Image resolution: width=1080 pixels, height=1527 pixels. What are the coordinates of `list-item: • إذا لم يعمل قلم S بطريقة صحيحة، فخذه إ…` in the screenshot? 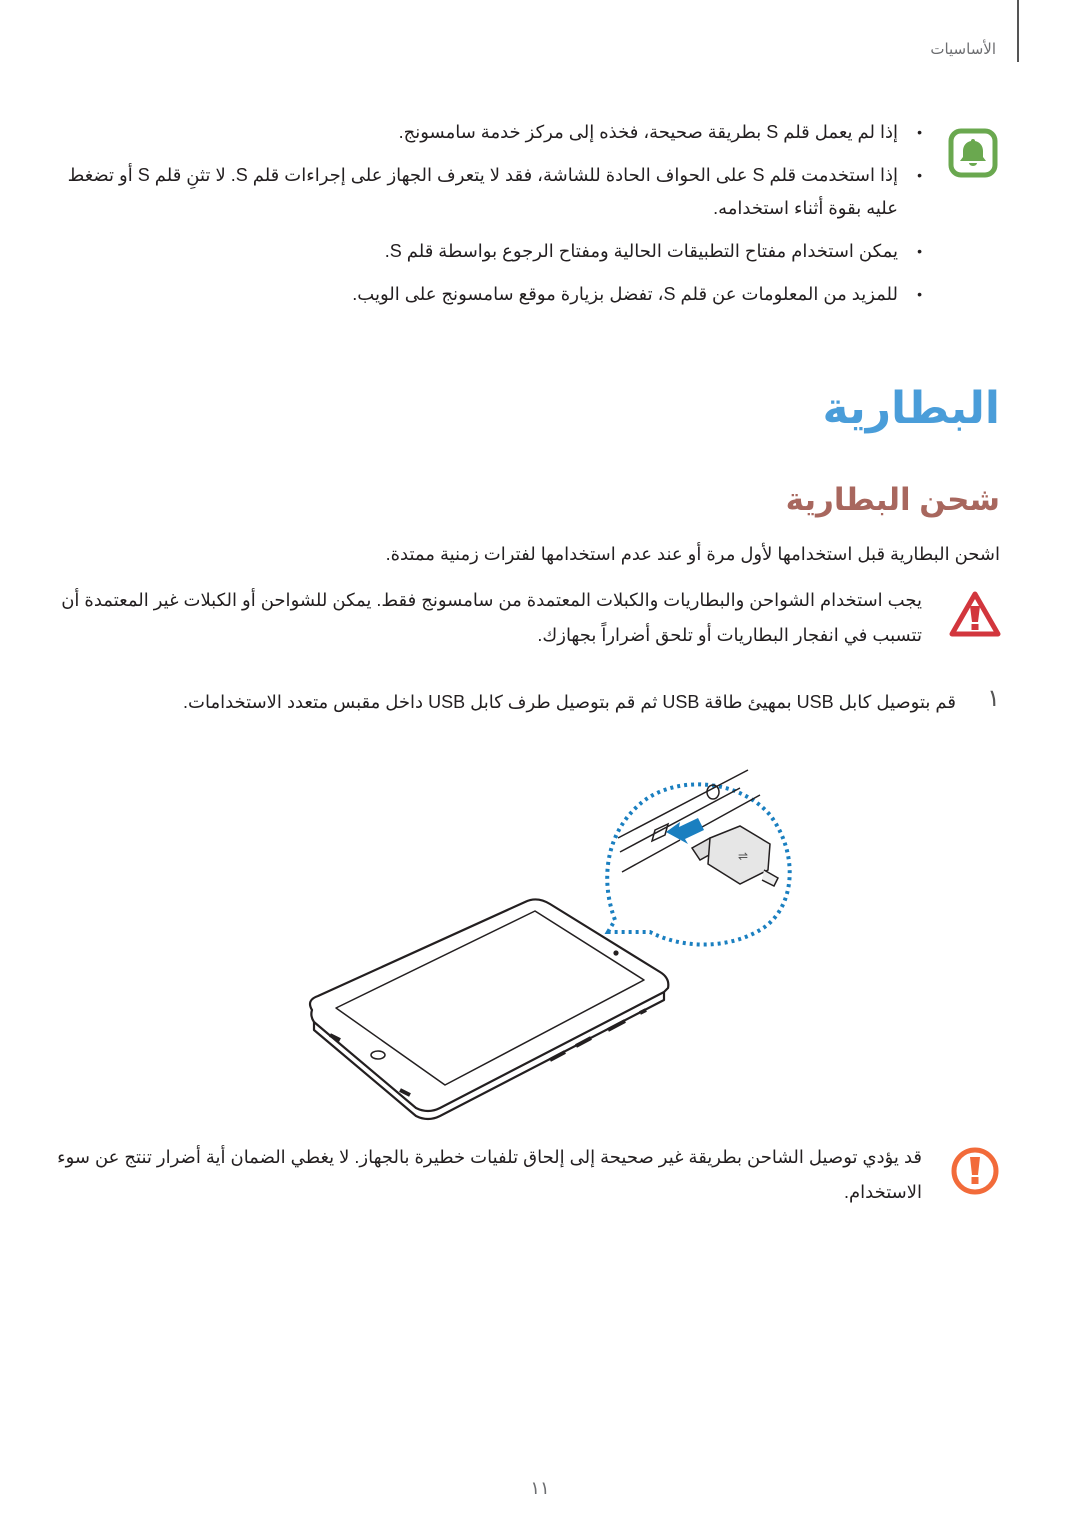 It's located at (482, 132).